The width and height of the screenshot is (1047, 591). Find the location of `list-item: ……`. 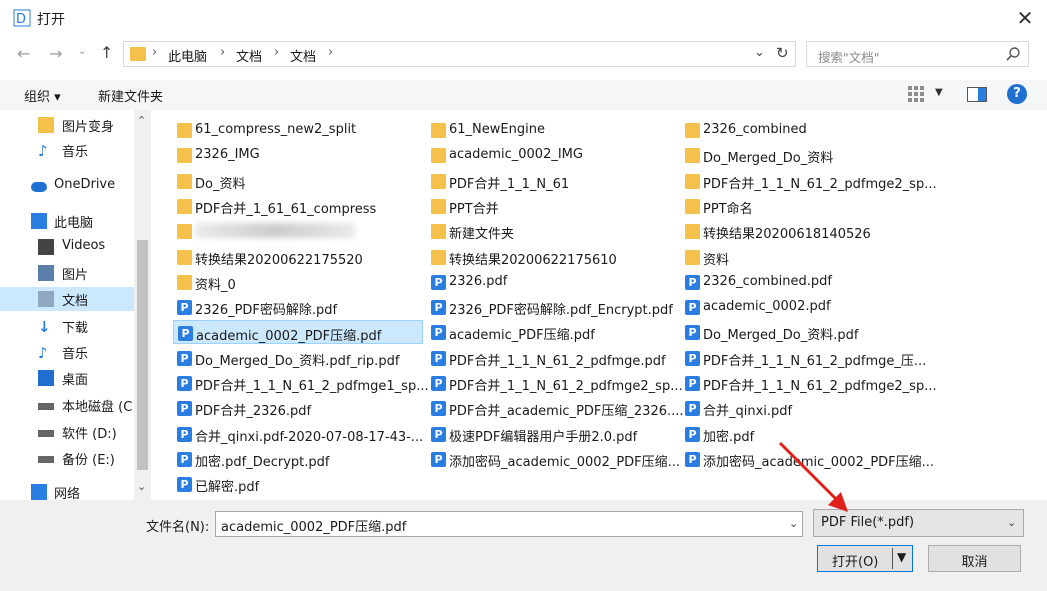

list-item: …… is located at coordinates (298, 231).